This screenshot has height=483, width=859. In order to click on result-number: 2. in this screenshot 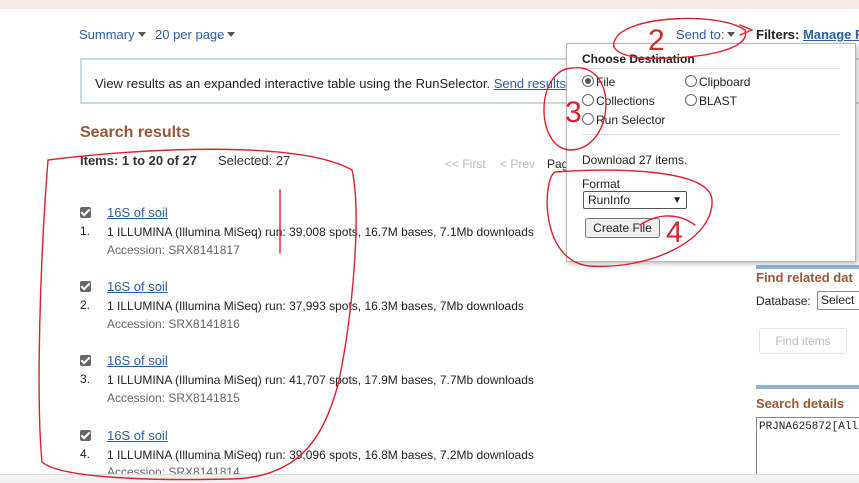, I will do `click(85, 305)`.